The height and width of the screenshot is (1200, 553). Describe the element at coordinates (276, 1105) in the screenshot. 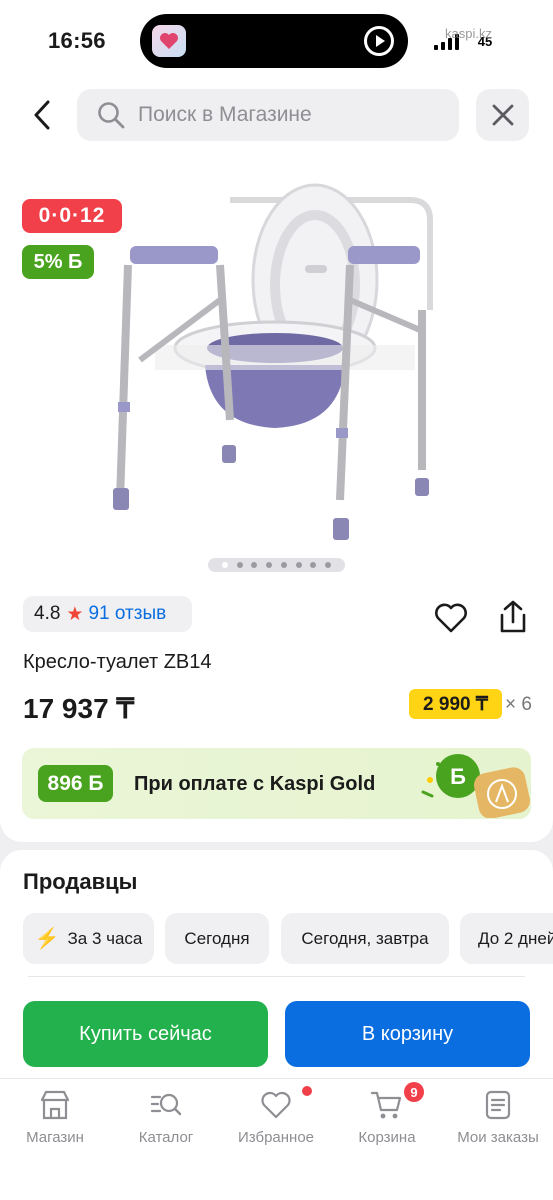

I see `heart-icon` at that location.